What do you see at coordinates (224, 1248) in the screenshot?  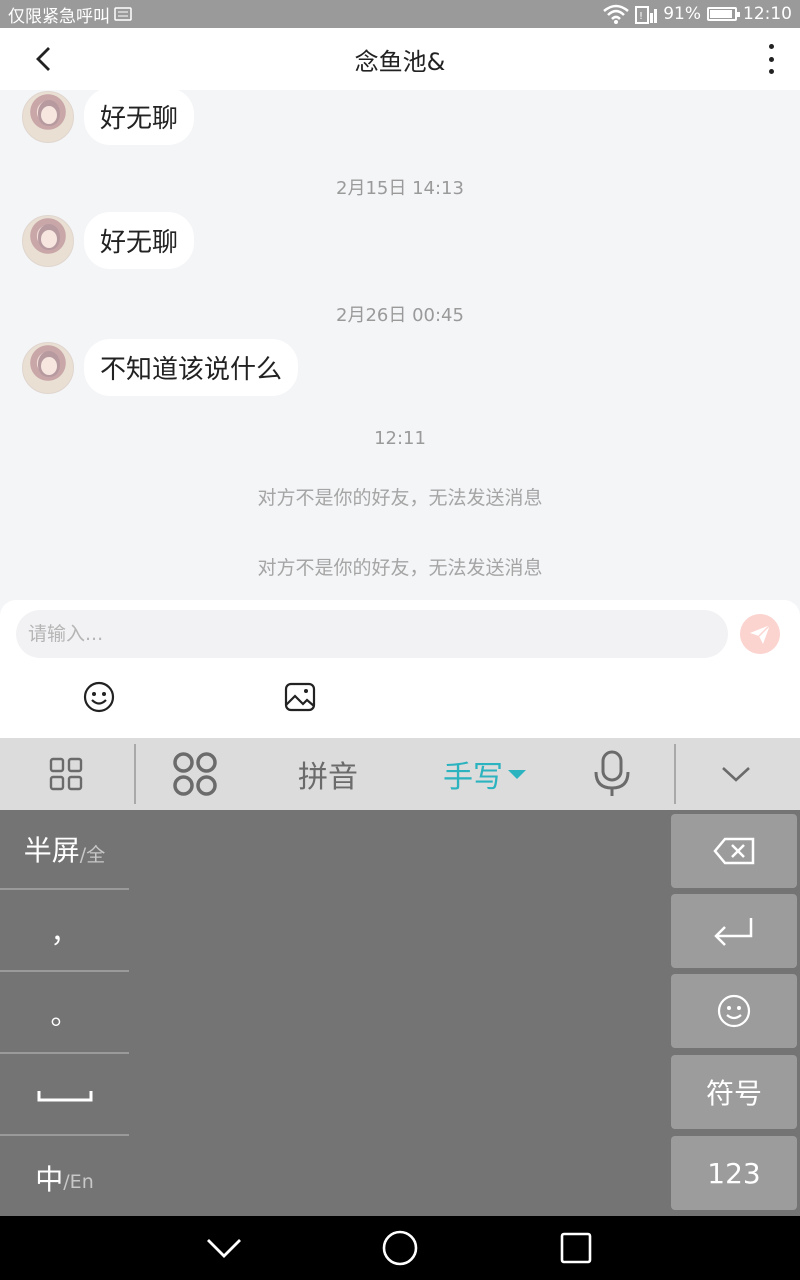 I see `nav-back-icon` at bounding box center [224, 1248].